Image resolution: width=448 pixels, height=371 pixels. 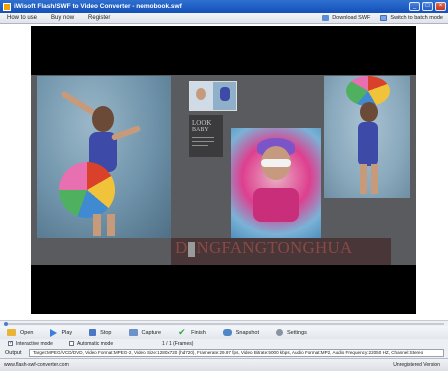 I want to click on look-title: LOOK, so click(x=202, y=123).